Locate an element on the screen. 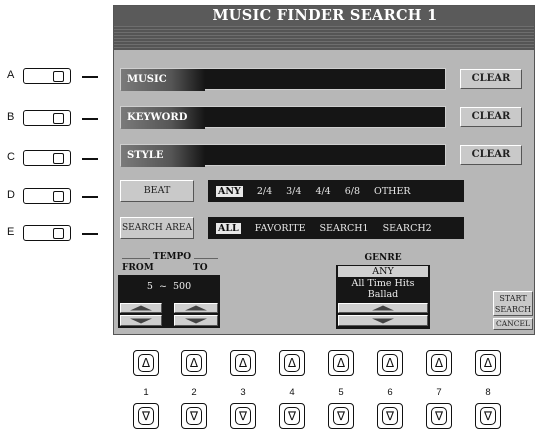 Image resolution: width=537 pixels, height=434 pixels. side-button-a is located at coordinates (47, 76).